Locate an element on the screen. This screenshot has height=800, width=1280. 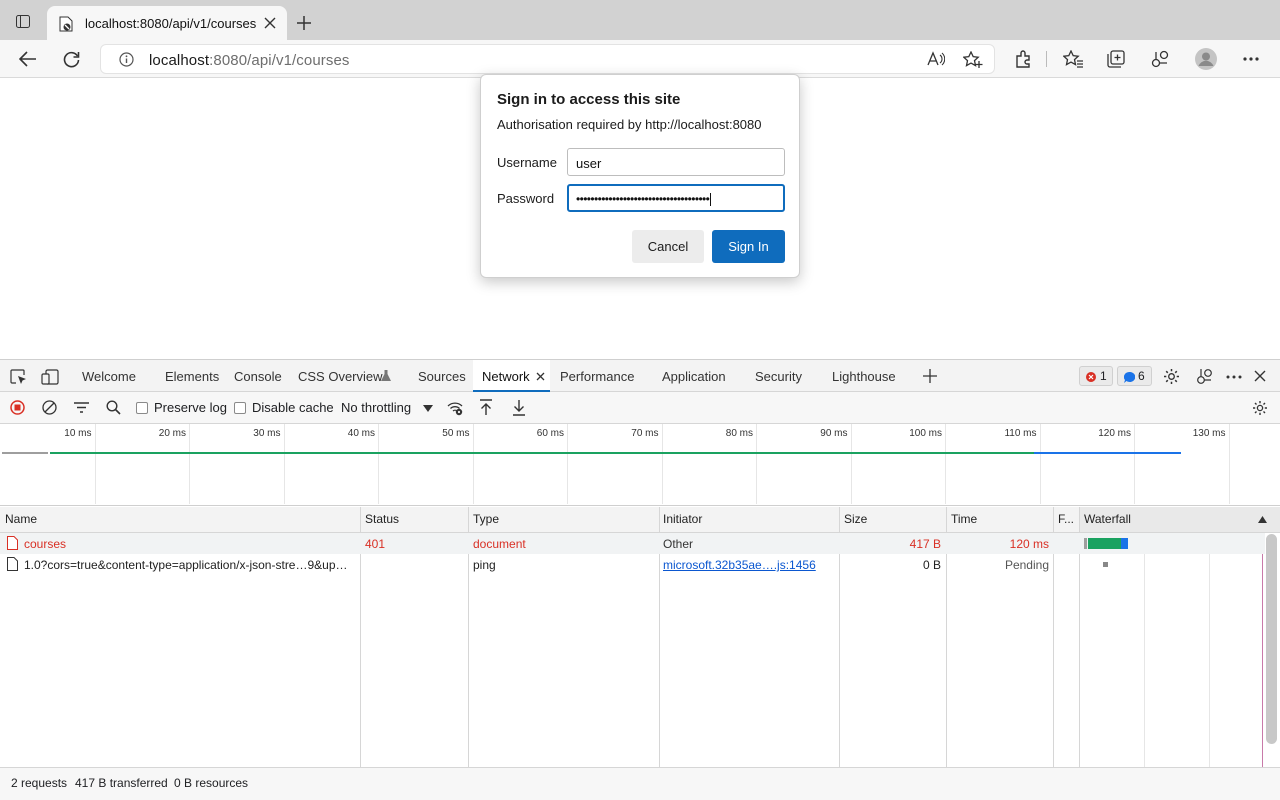
browser-essentials-icon is located at coordinates (1160, 59).